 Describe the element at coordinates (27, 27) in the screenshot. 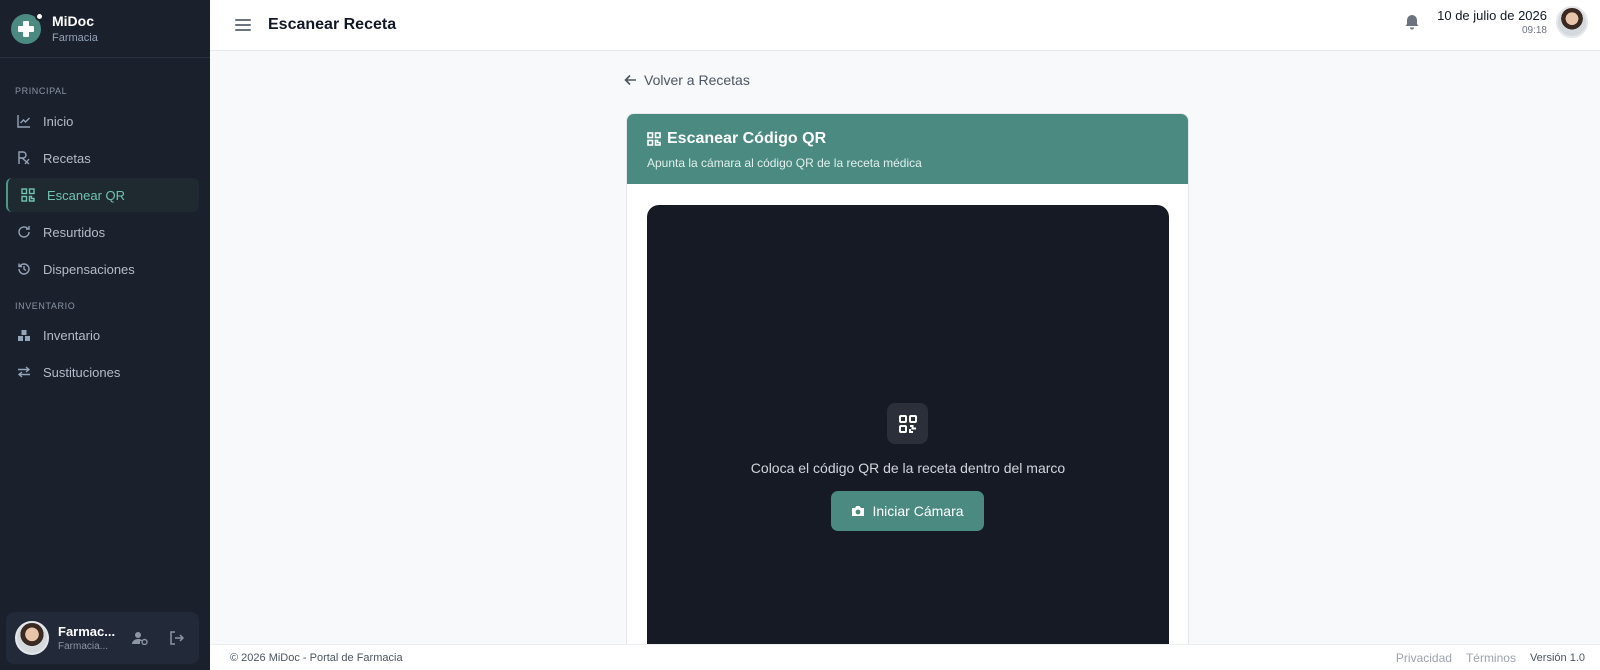

I see `logo-icon` at that location.